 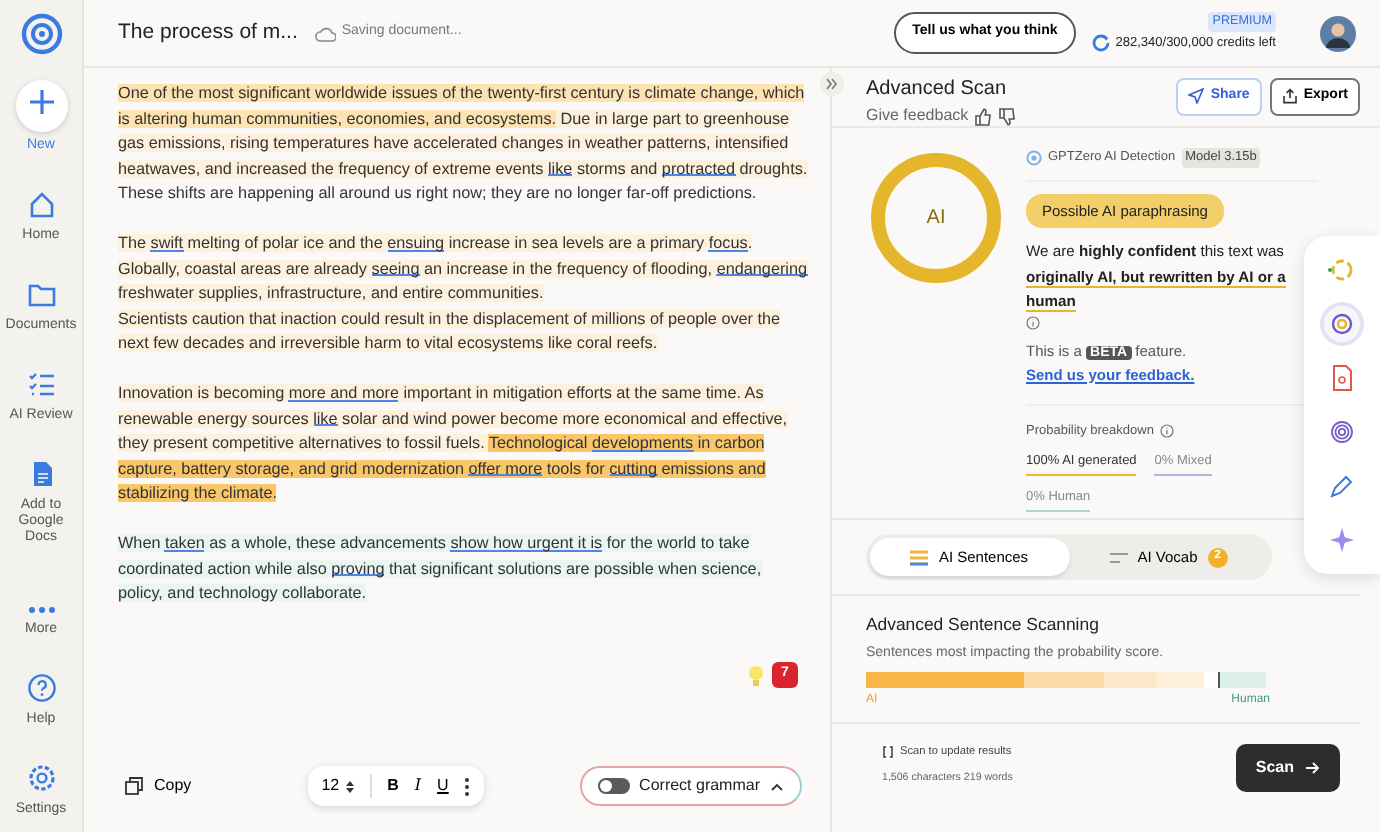 What do you see at coordinates (1287, 767) in the screenshot?
I see `scan-button: Scan` at bounding box center [1287, 767].